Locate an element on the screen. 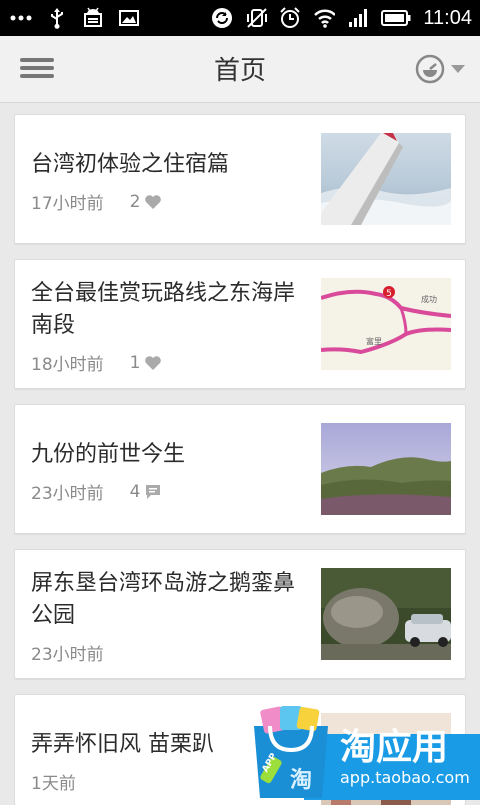 This screenshot has height=805, width=480. article-thumbnail: 5 成功 富里 is located at coordinates (386, 324).